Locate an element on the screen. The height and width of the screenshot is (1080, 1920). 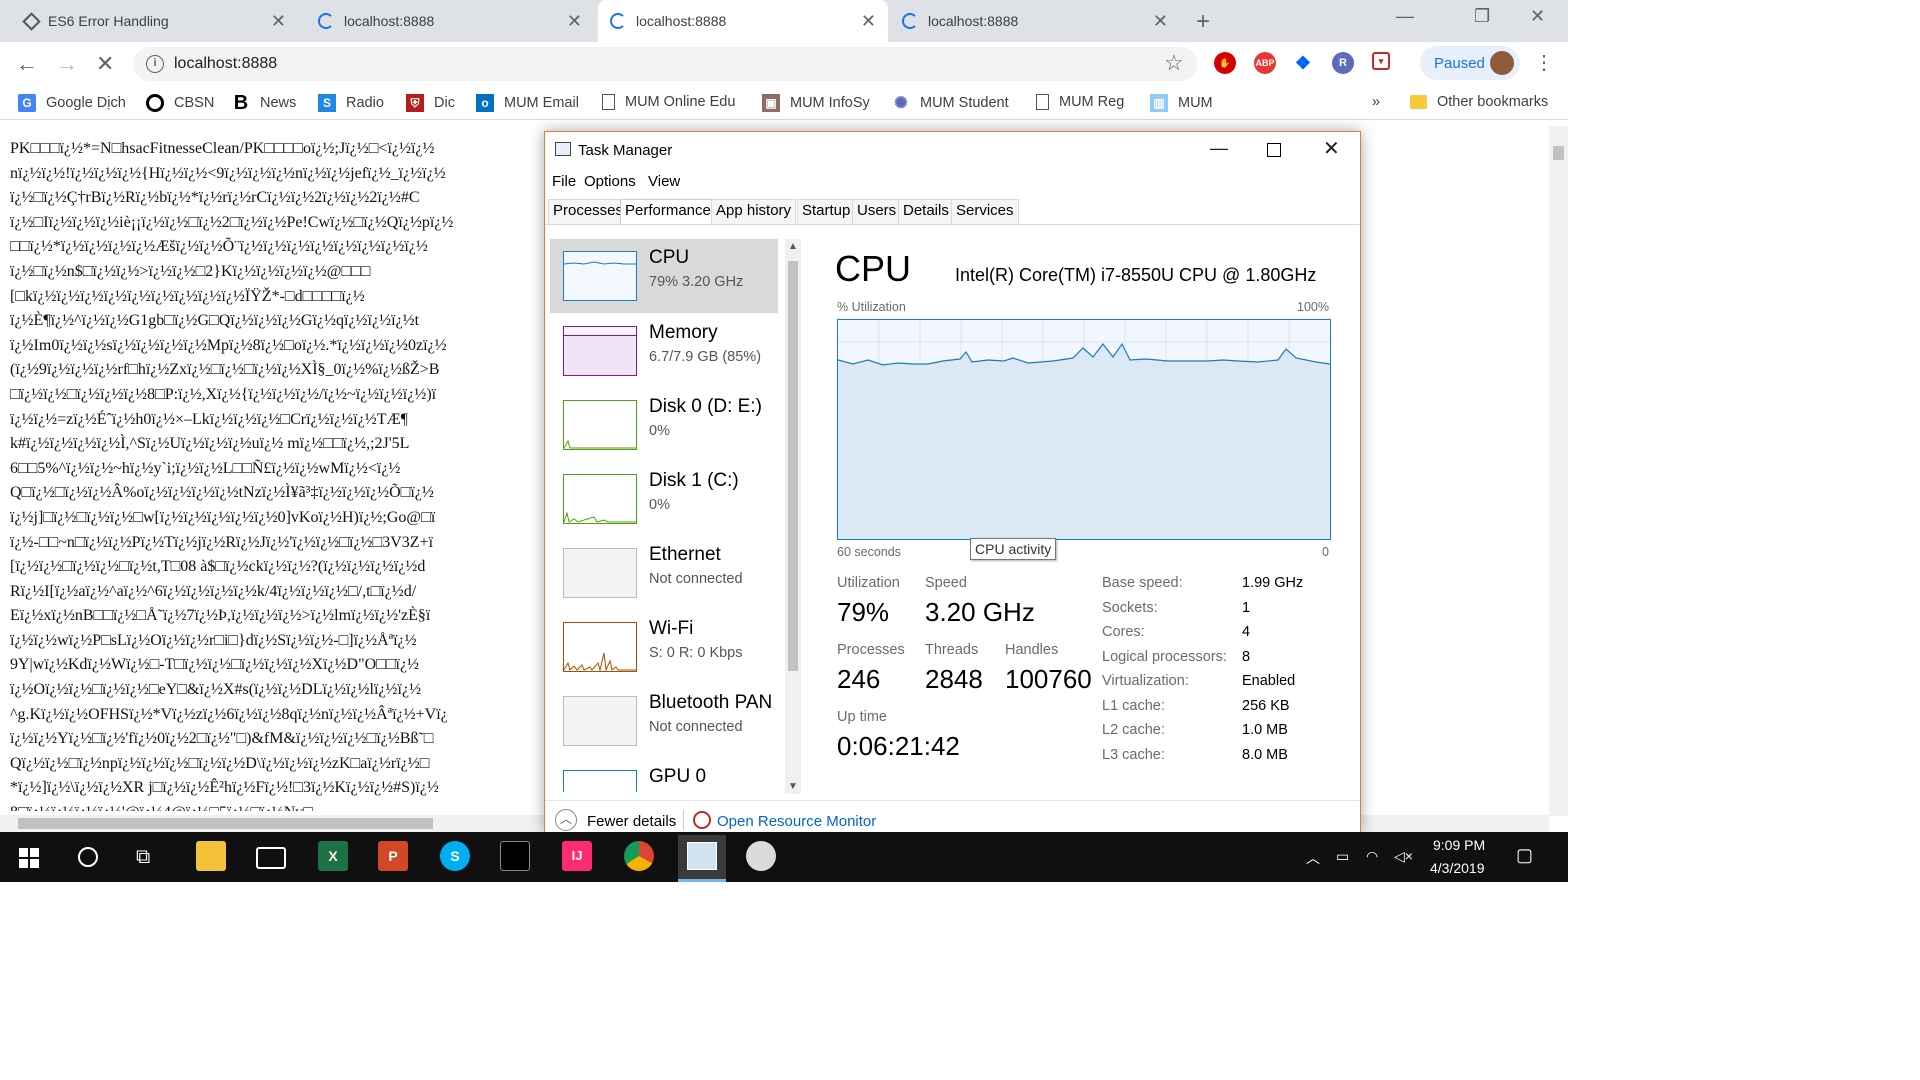
sidebar-item-disk1: Disk 1 (C:) 0% is located at coordinates (664, 499).